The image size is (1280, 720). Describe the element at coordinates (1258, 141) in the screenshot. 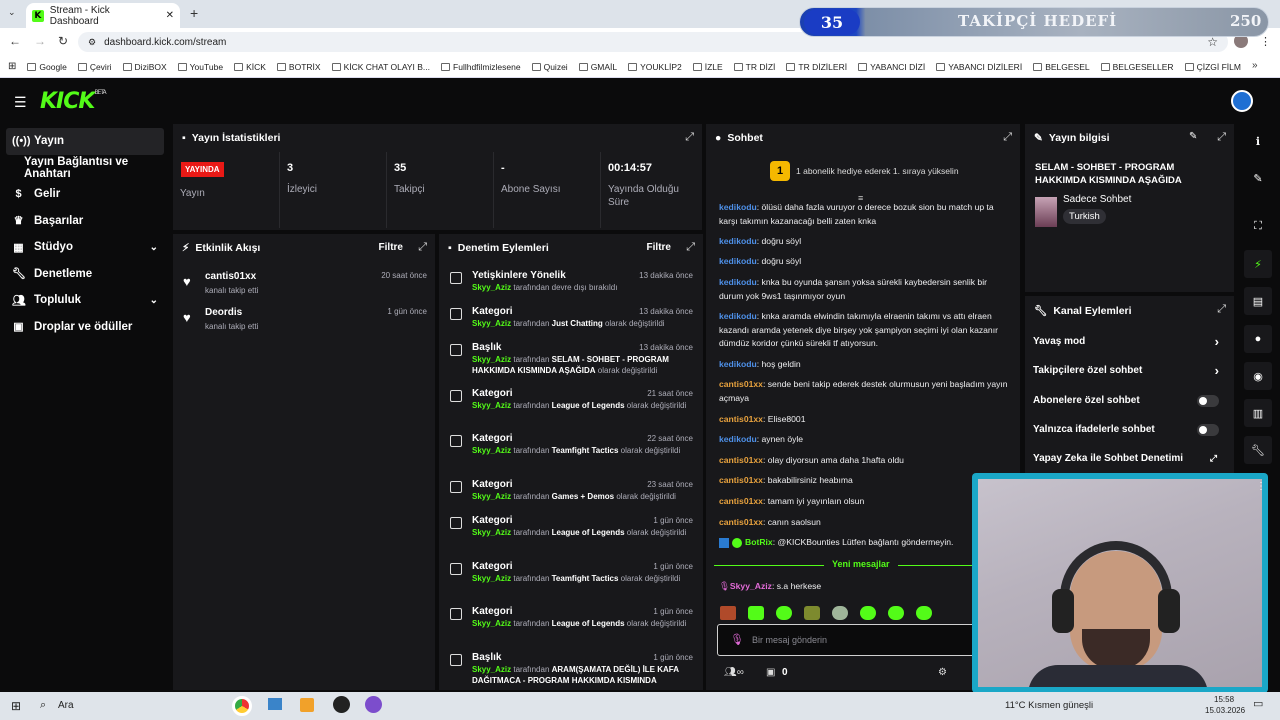

I see `info-icon: ℹ` at that location.